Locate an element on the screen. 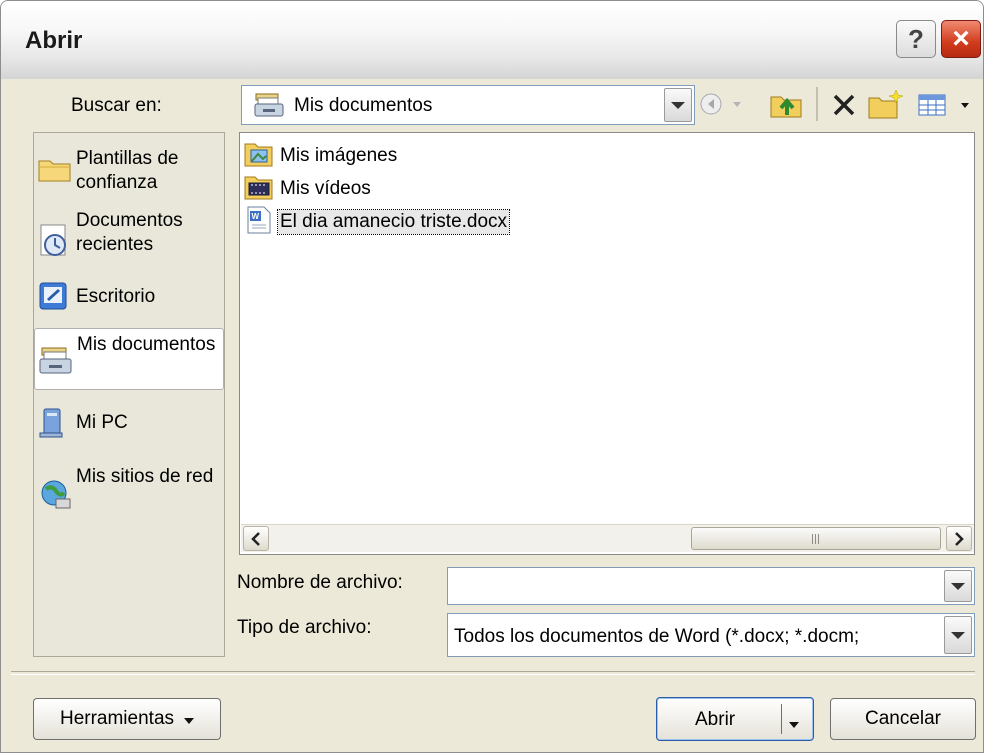 The height and width of the screenshot is (753, 984). views-button is located at coordinates (946, 105).